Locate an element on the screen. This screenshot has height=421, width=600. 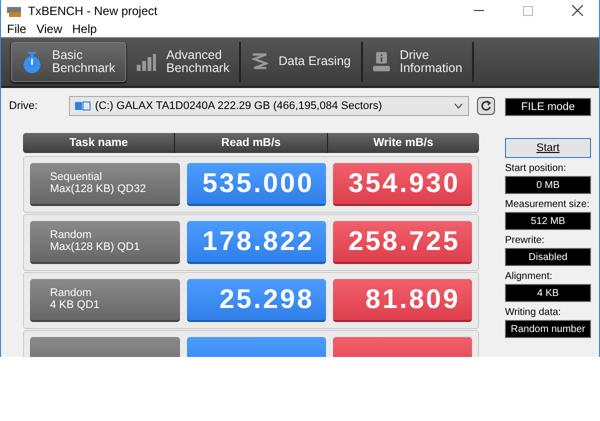
menu-item: File is located at coordinates (16, 29).